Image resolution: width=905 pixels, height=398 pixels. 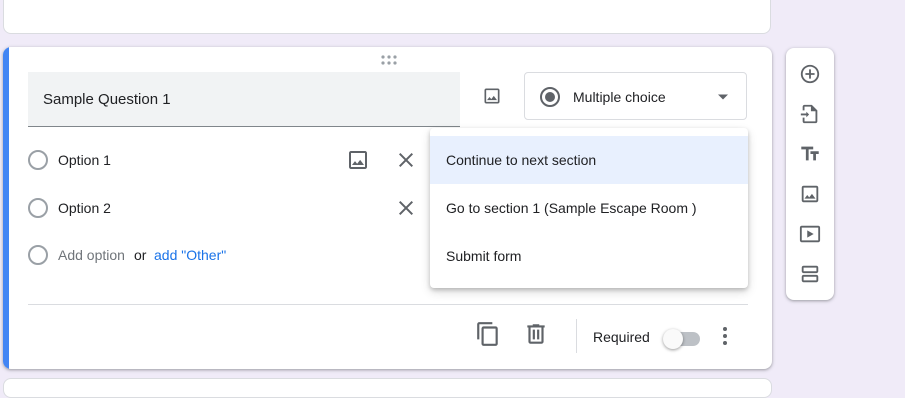 I want to click on add-question-icon, so click(x=810, y=74).